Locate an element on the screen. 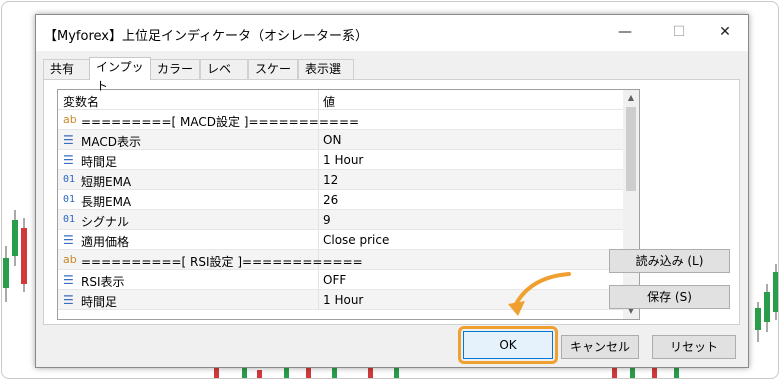 This screenshot has width=780, height=380. table-row: 適用価格 Close price is located at coordinates (340, 240).